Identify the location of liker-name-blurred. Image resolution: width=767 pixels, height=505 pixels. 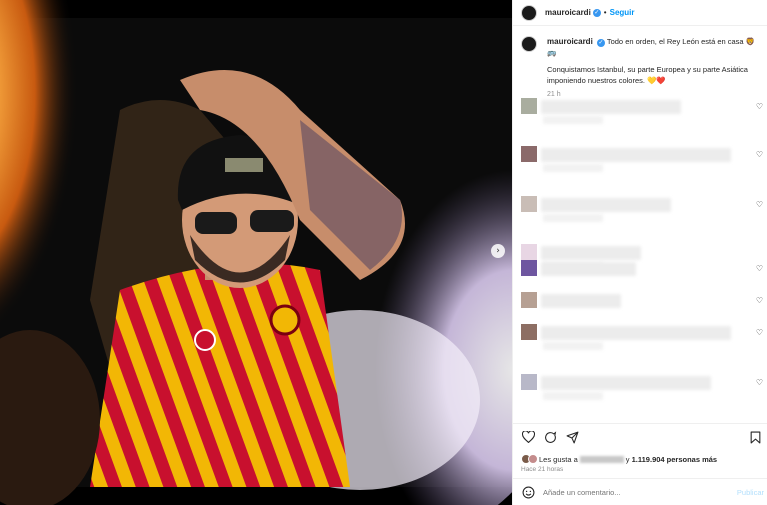
(601, 459).